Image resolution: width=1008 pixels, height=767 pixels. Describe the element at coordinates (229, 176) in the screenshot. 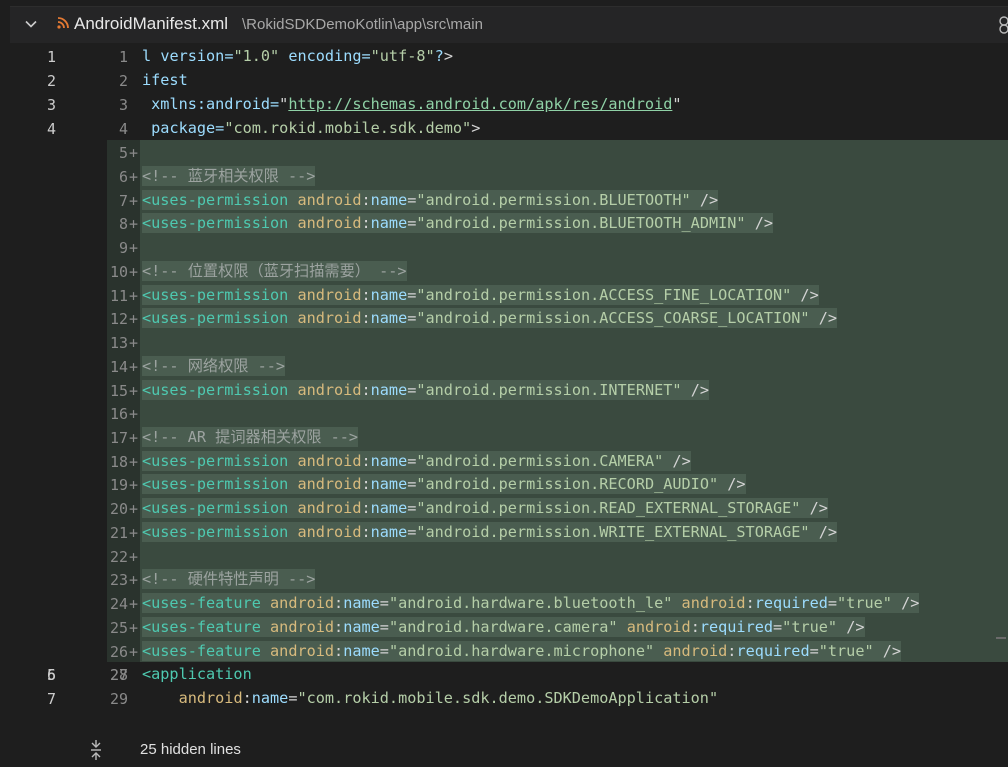

I see `code-segment: <!-- 蓝牙相关权限 -->` at that location.